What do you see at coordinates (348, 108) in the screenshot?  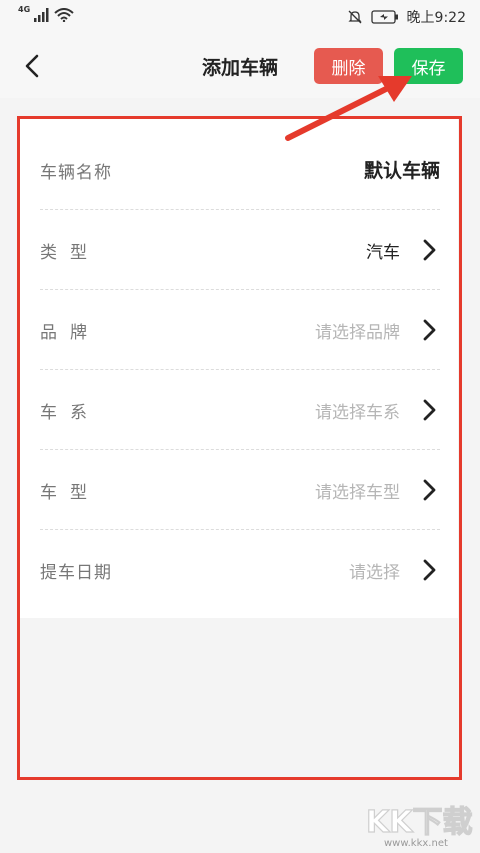 I see `annotation-arrow-icon` at bounding box center [348, 108].